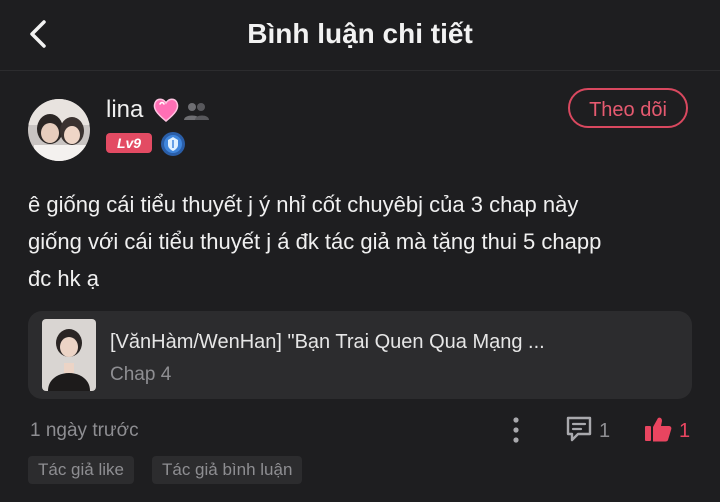 The height and width of the screenshot is (502, 720). I want to click on chapter-number: Chap 4, so click(141, 374).